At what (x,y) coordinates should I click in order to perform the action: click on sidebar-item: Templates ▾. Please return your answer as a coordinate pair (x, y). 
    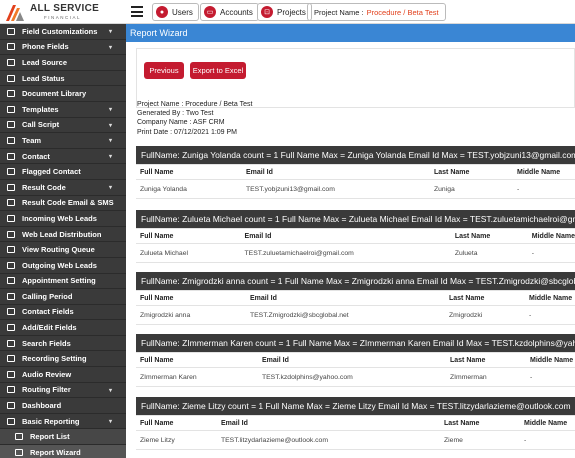
    Looking at the image, I should click on (63, 110).